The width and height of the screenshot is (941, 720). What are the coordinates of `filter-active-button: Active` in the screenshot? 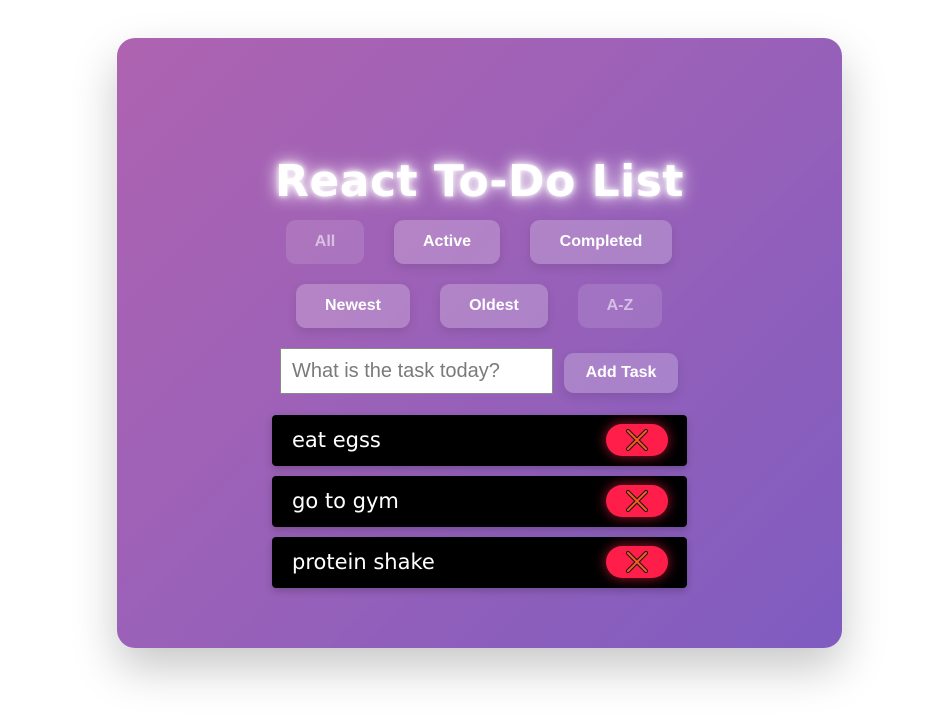 It's located at (447, 242).